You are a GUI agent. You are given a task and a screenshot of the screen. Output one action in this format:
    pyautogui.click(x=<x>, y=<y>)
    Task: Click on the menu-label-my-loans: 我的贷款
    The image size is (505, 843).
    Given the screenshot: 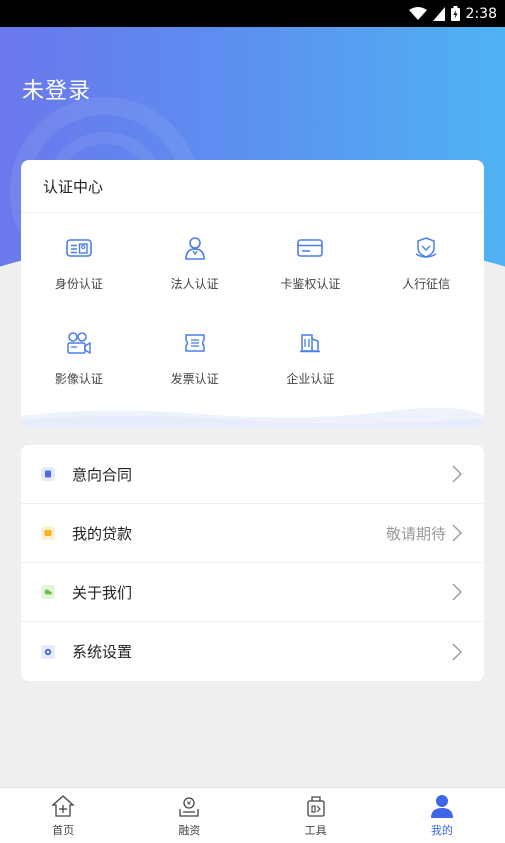 What is the action you would take?
    pyautogui.click(x=102, y=533)
    